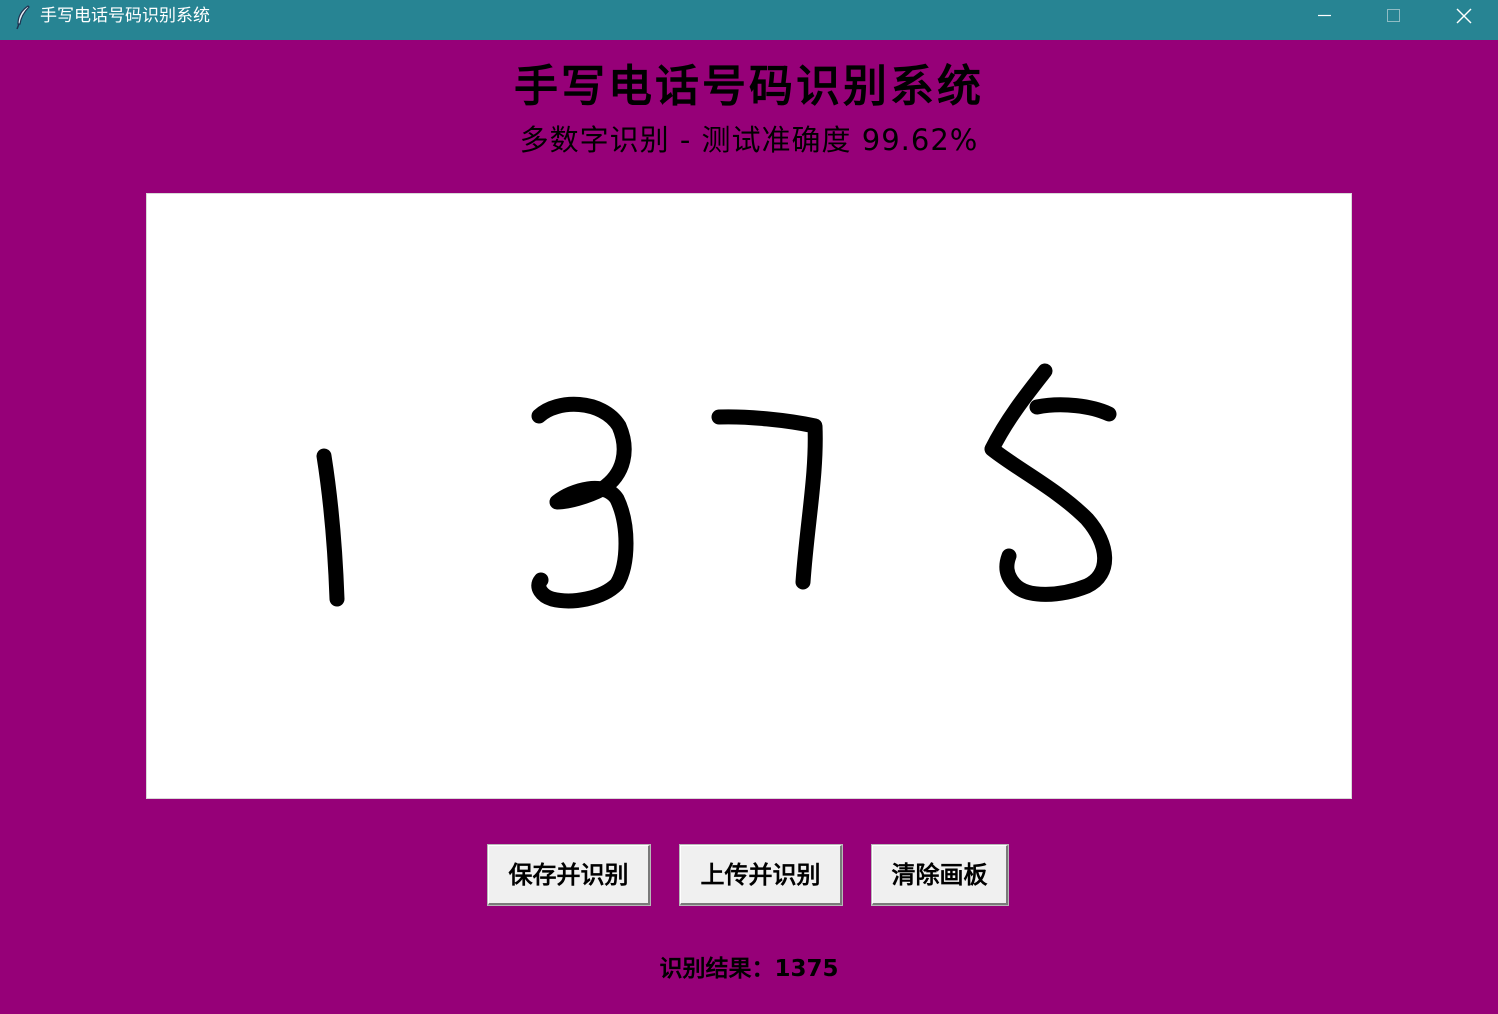  Describe the element at coordinates (761, 875) in the screenshot. I see `upload-and-recognize-button: 上传并识别` at that location.